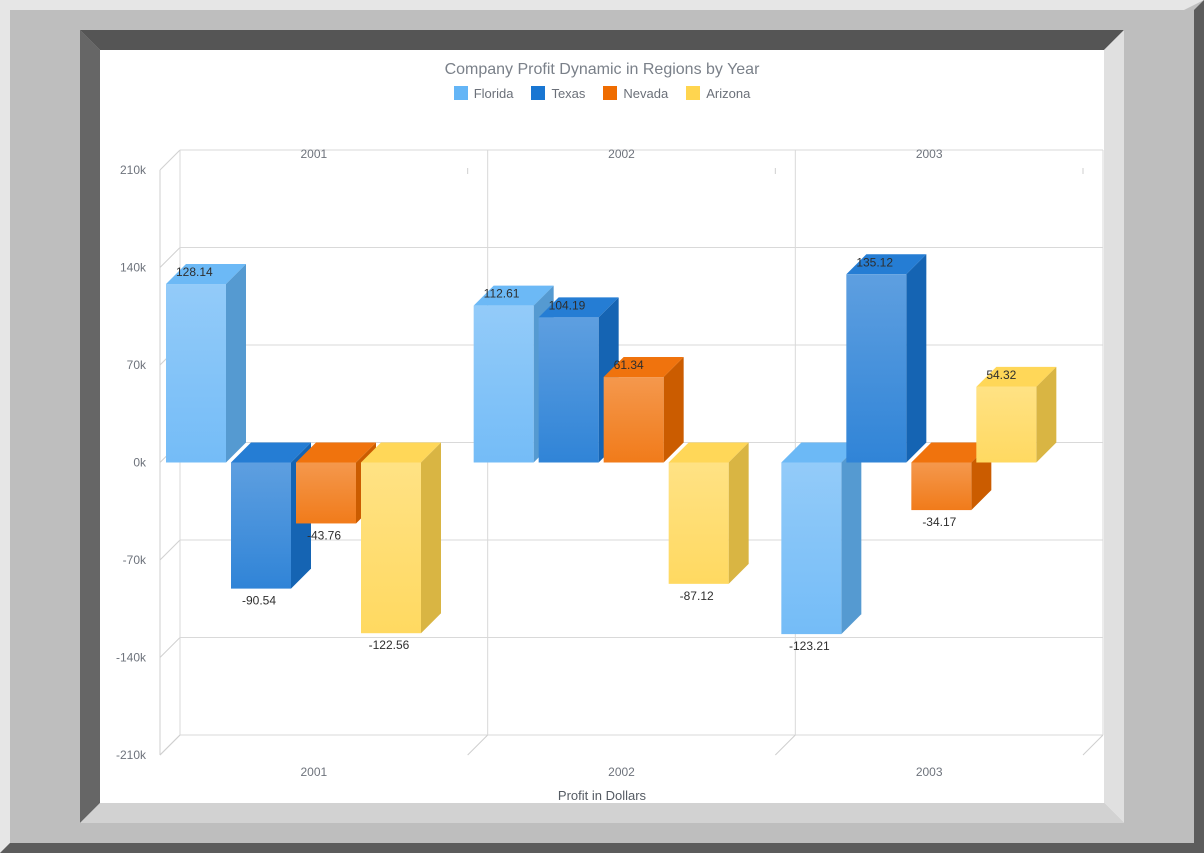 Image resolution: width=1204 pixels, height=853 pixels. I want to click on y-tick-label: -210k, so click(131, 755).